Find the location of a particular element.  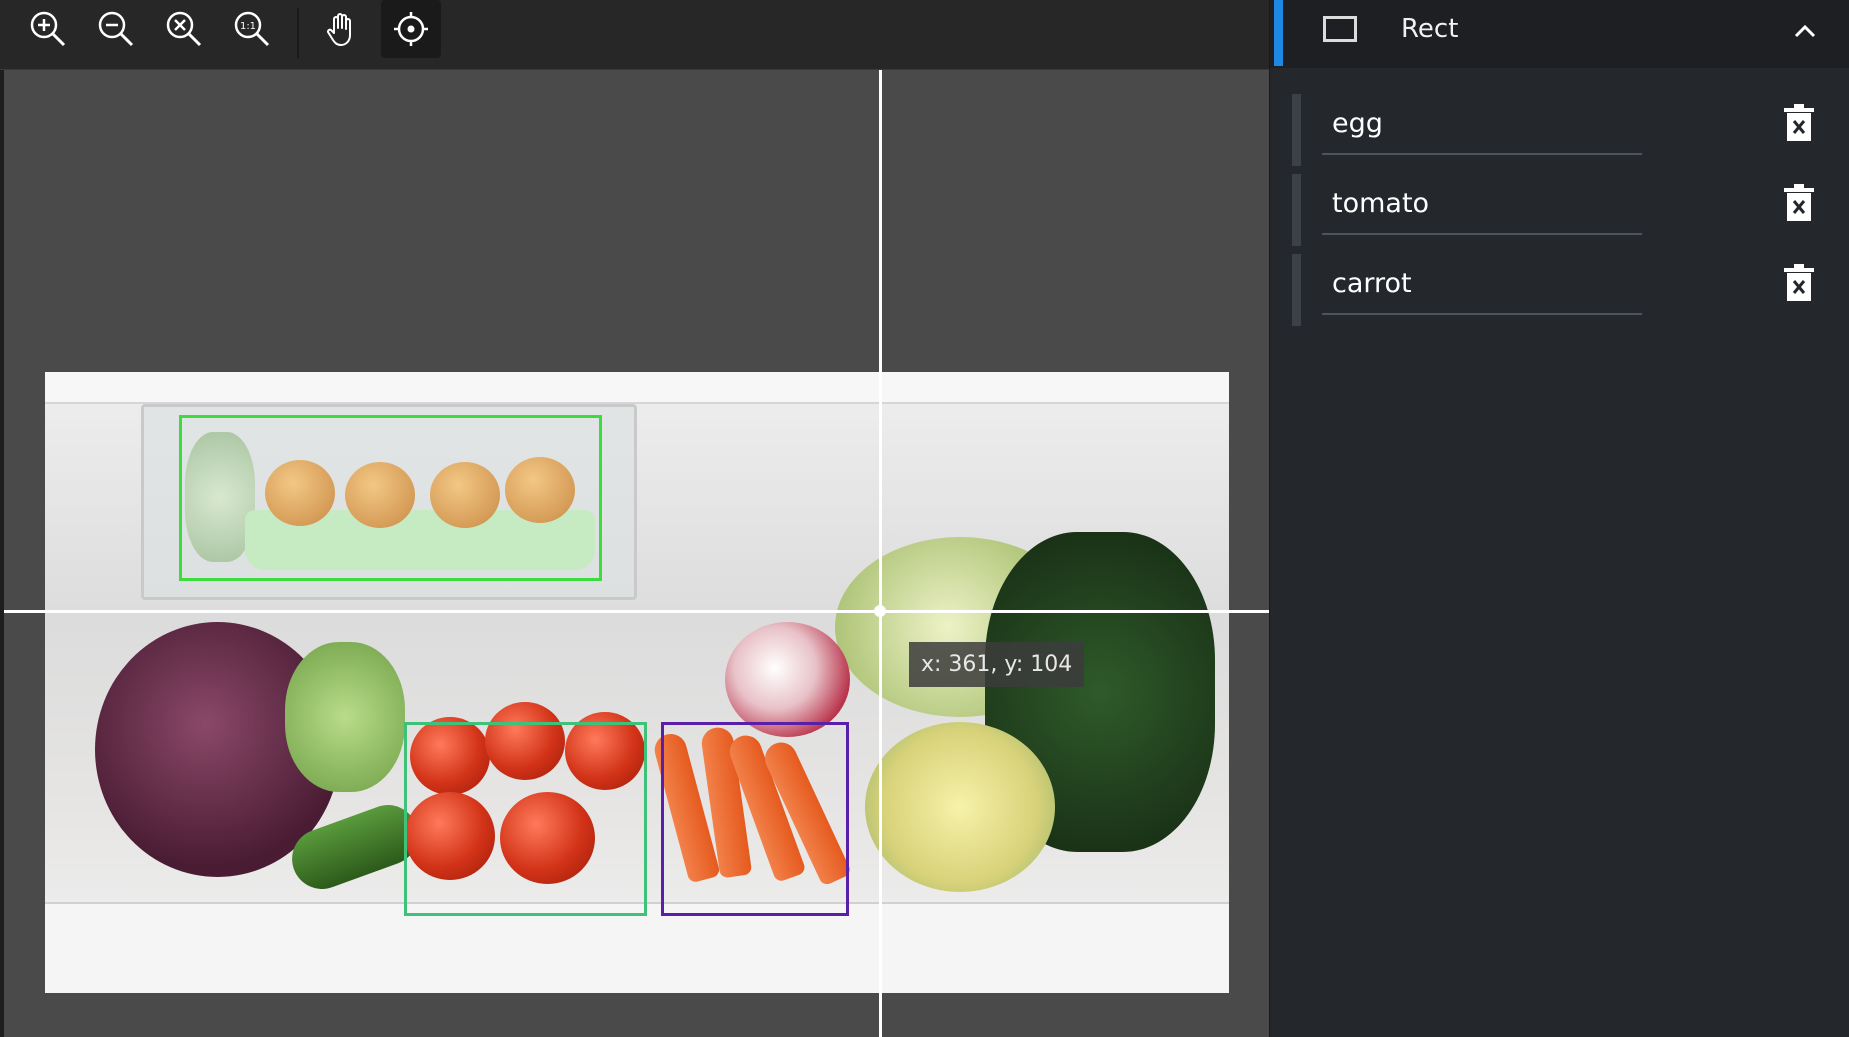

coordinate-readout: x: 361, y: 104 is located at coordinates (997, 664).